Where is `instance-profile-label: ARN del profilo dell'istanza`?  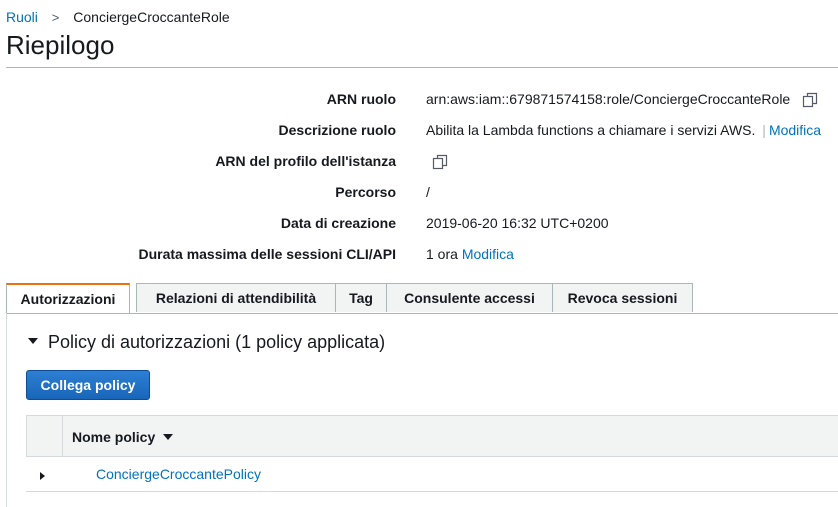
instance-profile-label: ARN del profilo dell'istanza is located at coordinates (305, 161).